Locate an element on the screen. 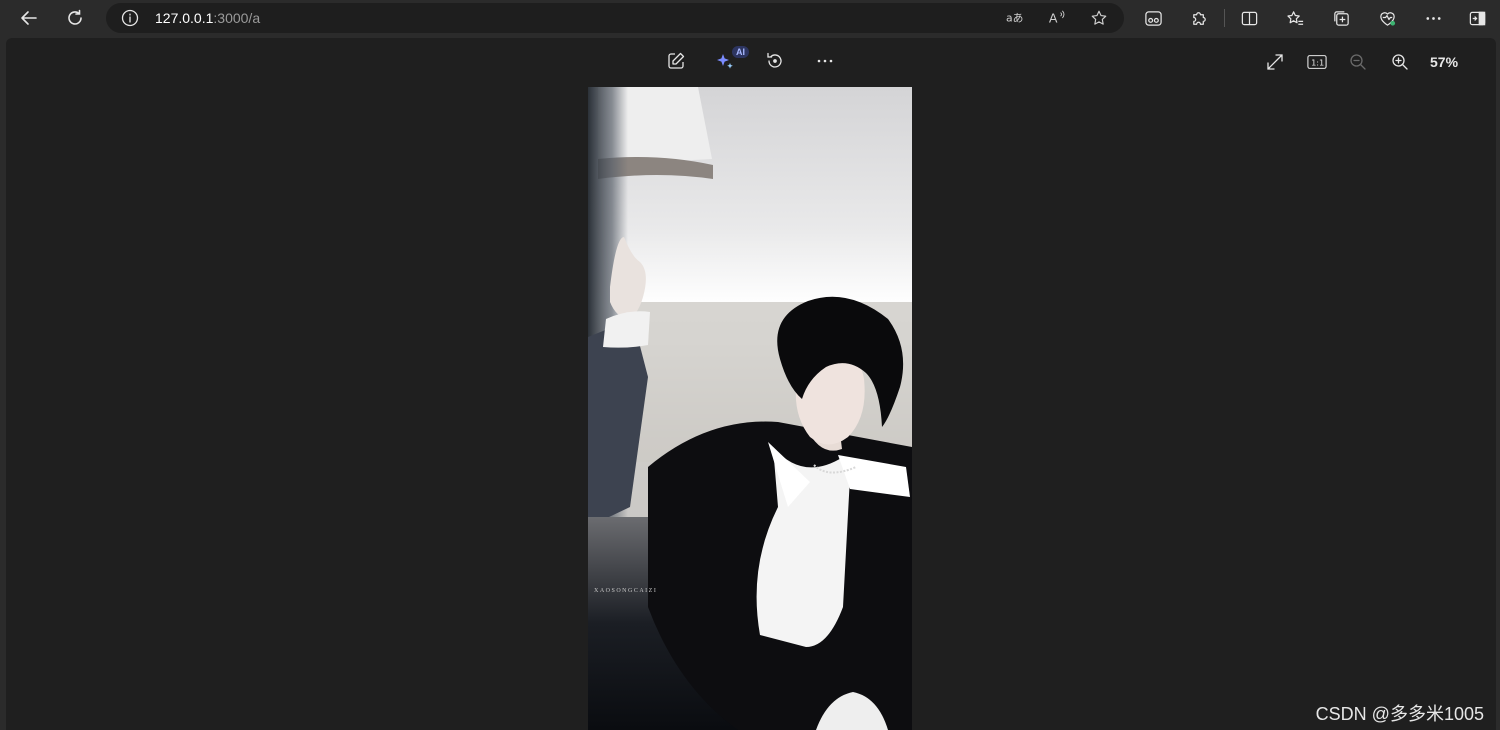 Image resolution: width=1500 pixels, height=730 pixels. svg-text: 1:1 is located at coordinates (1317, 63).